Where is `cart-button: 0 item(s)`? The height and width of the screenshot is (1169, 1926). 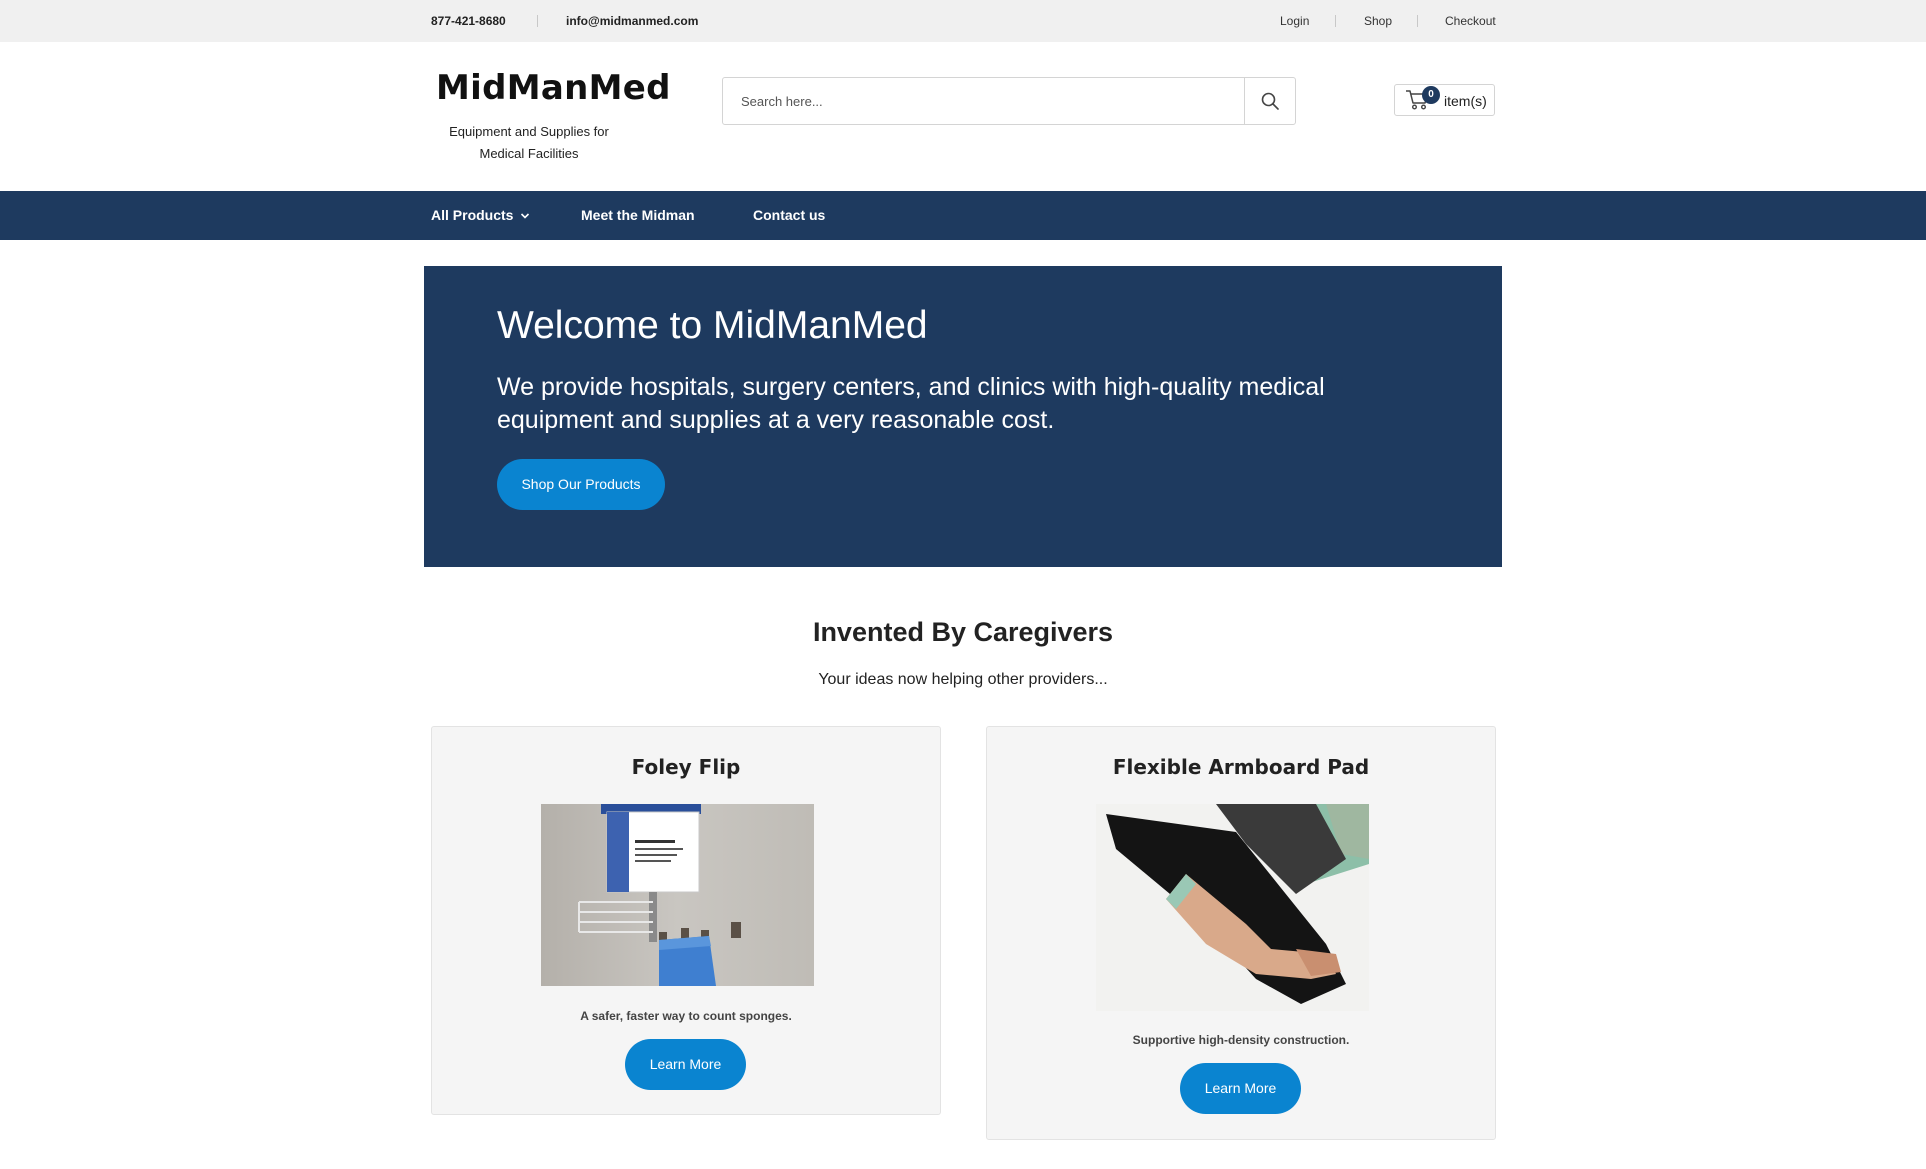 cart-button: 0 item(s) is located at coordinates (1444, 100).